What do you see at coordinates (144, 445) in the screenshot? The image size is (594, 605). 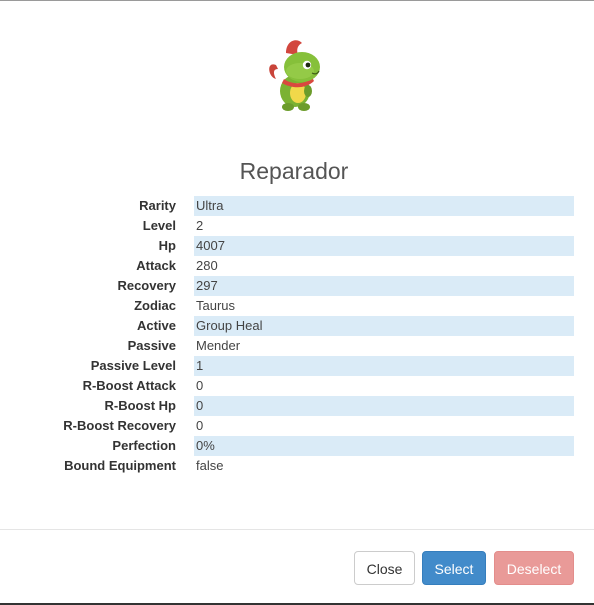 I see `stat-label: Perfection` at bounding box center [144, 445].